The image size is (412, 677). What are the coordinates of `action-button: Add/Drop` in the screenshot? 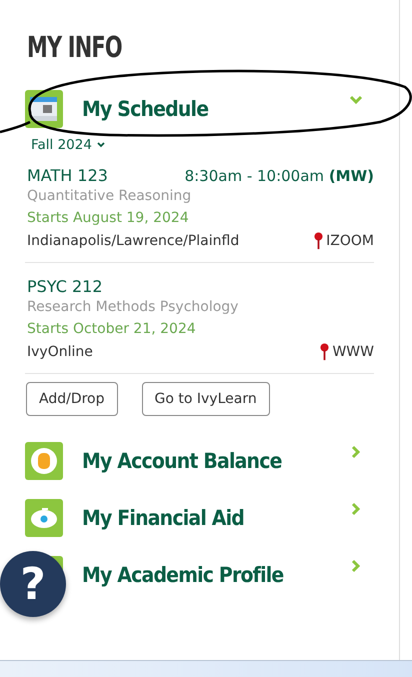 It's located at (72, 399).